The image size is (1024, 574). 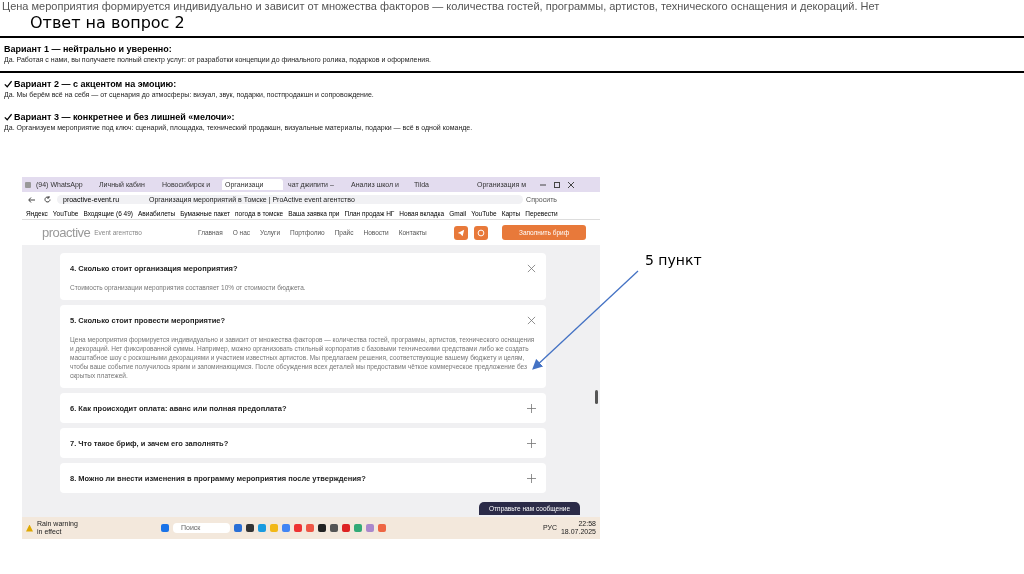 What do you see at coordinates (441, 6) in the screenshot?
I see `cut-text: Цена мероприятия формируется индивидуально и зависит от множества факторов — количества гостей, программы, артистов, технического оснащения и декораций. Нет` at bounding box center [441, 6].